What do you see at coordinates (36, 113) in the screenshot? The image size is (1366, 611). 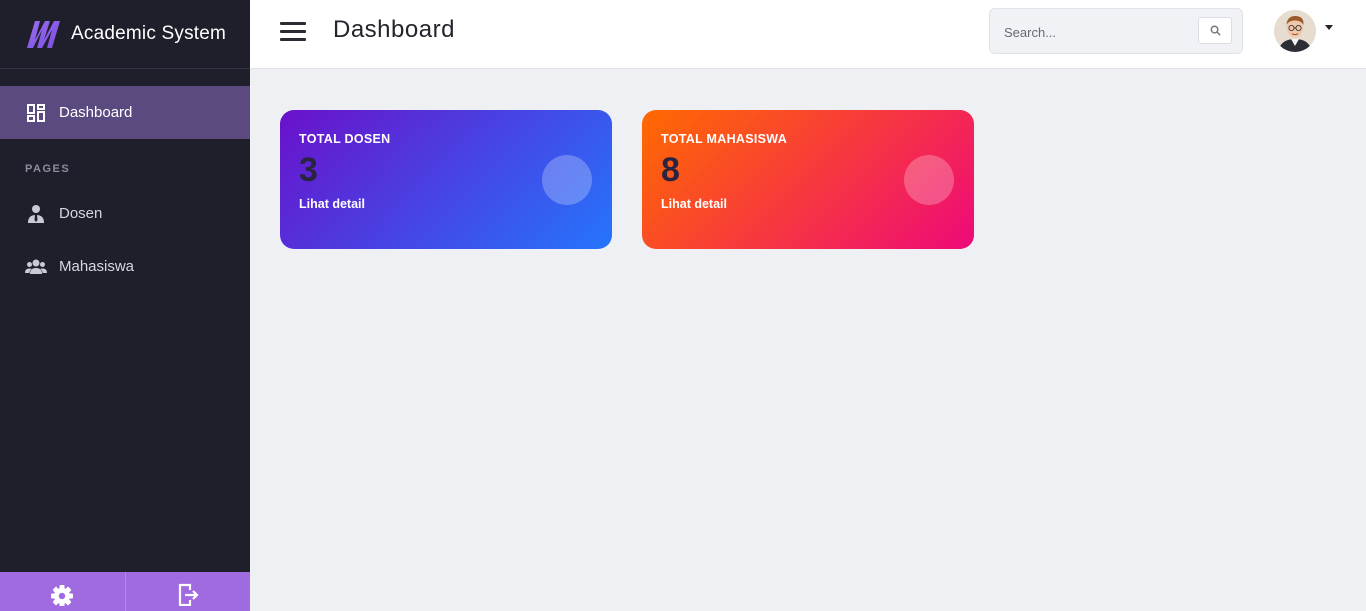 I see `dashboard-icon` at bounding box center [36, 113].